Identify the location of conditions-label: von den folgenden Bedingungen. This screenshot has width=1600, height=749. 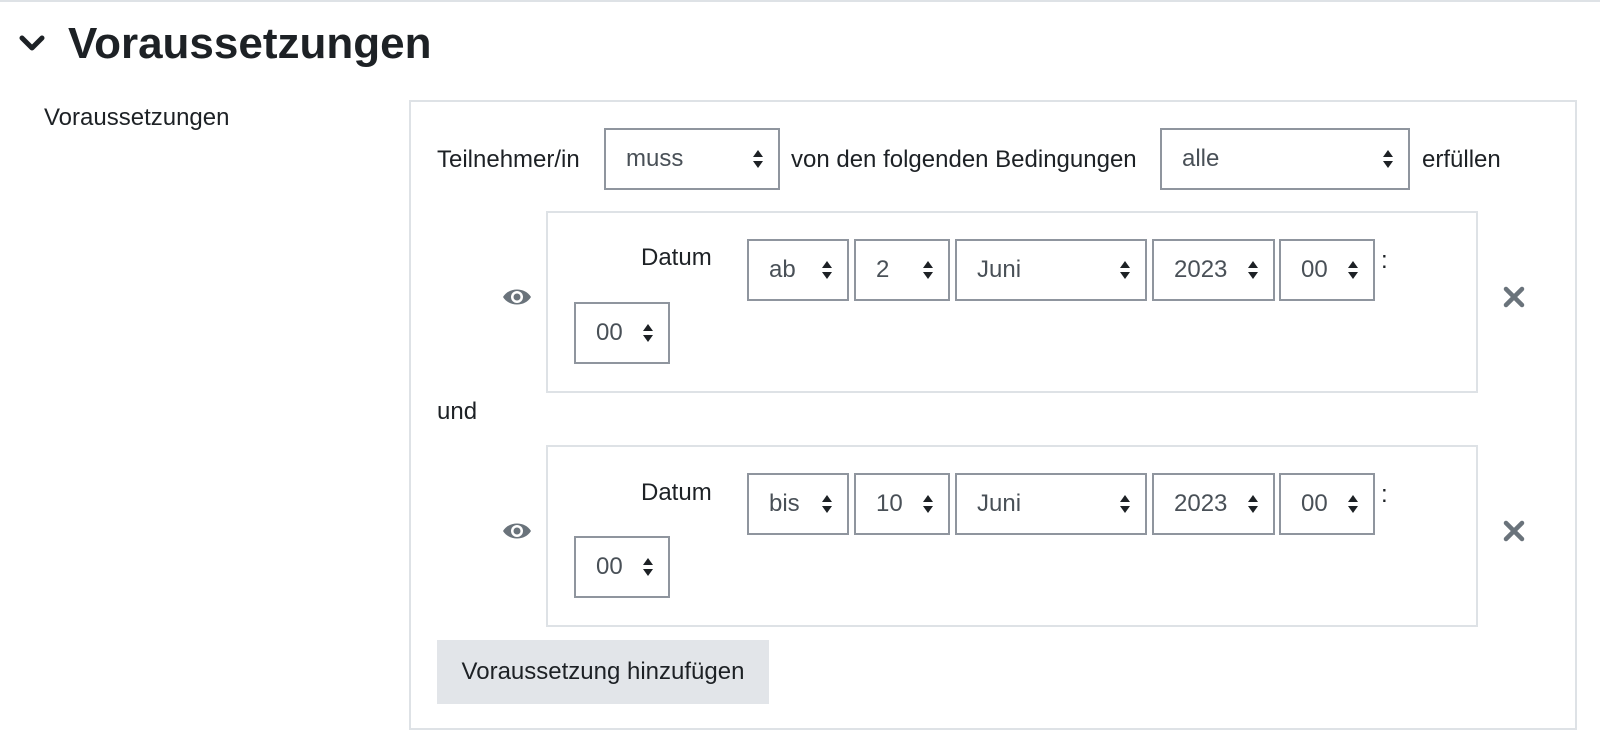
(964, 159).